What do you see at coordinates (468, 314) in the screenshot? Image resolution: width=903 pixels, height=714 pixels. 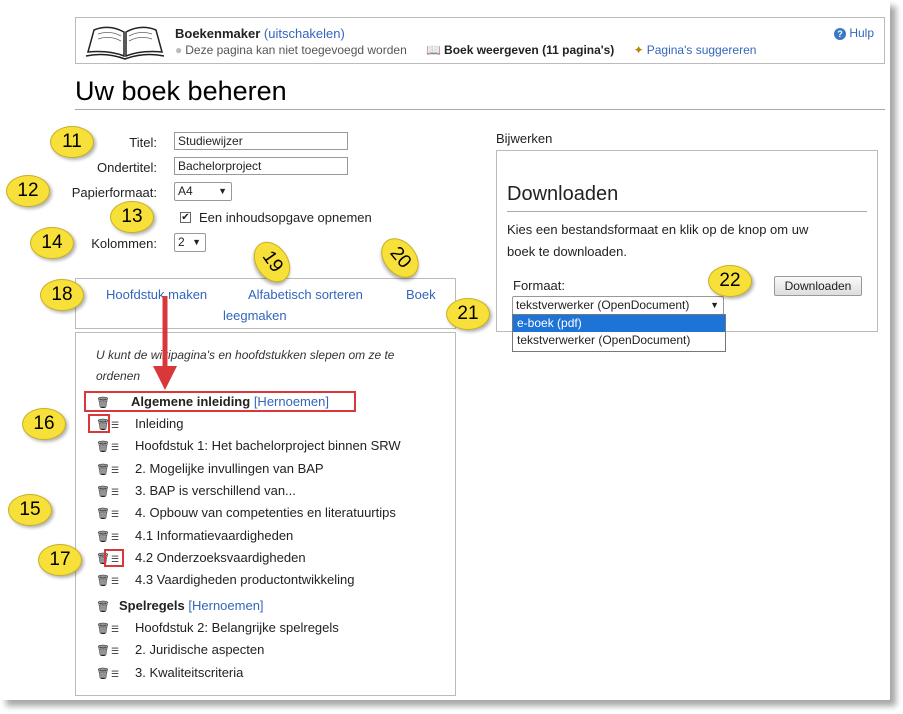 I see `callout-21: 21` at bounding box center [468, 314].